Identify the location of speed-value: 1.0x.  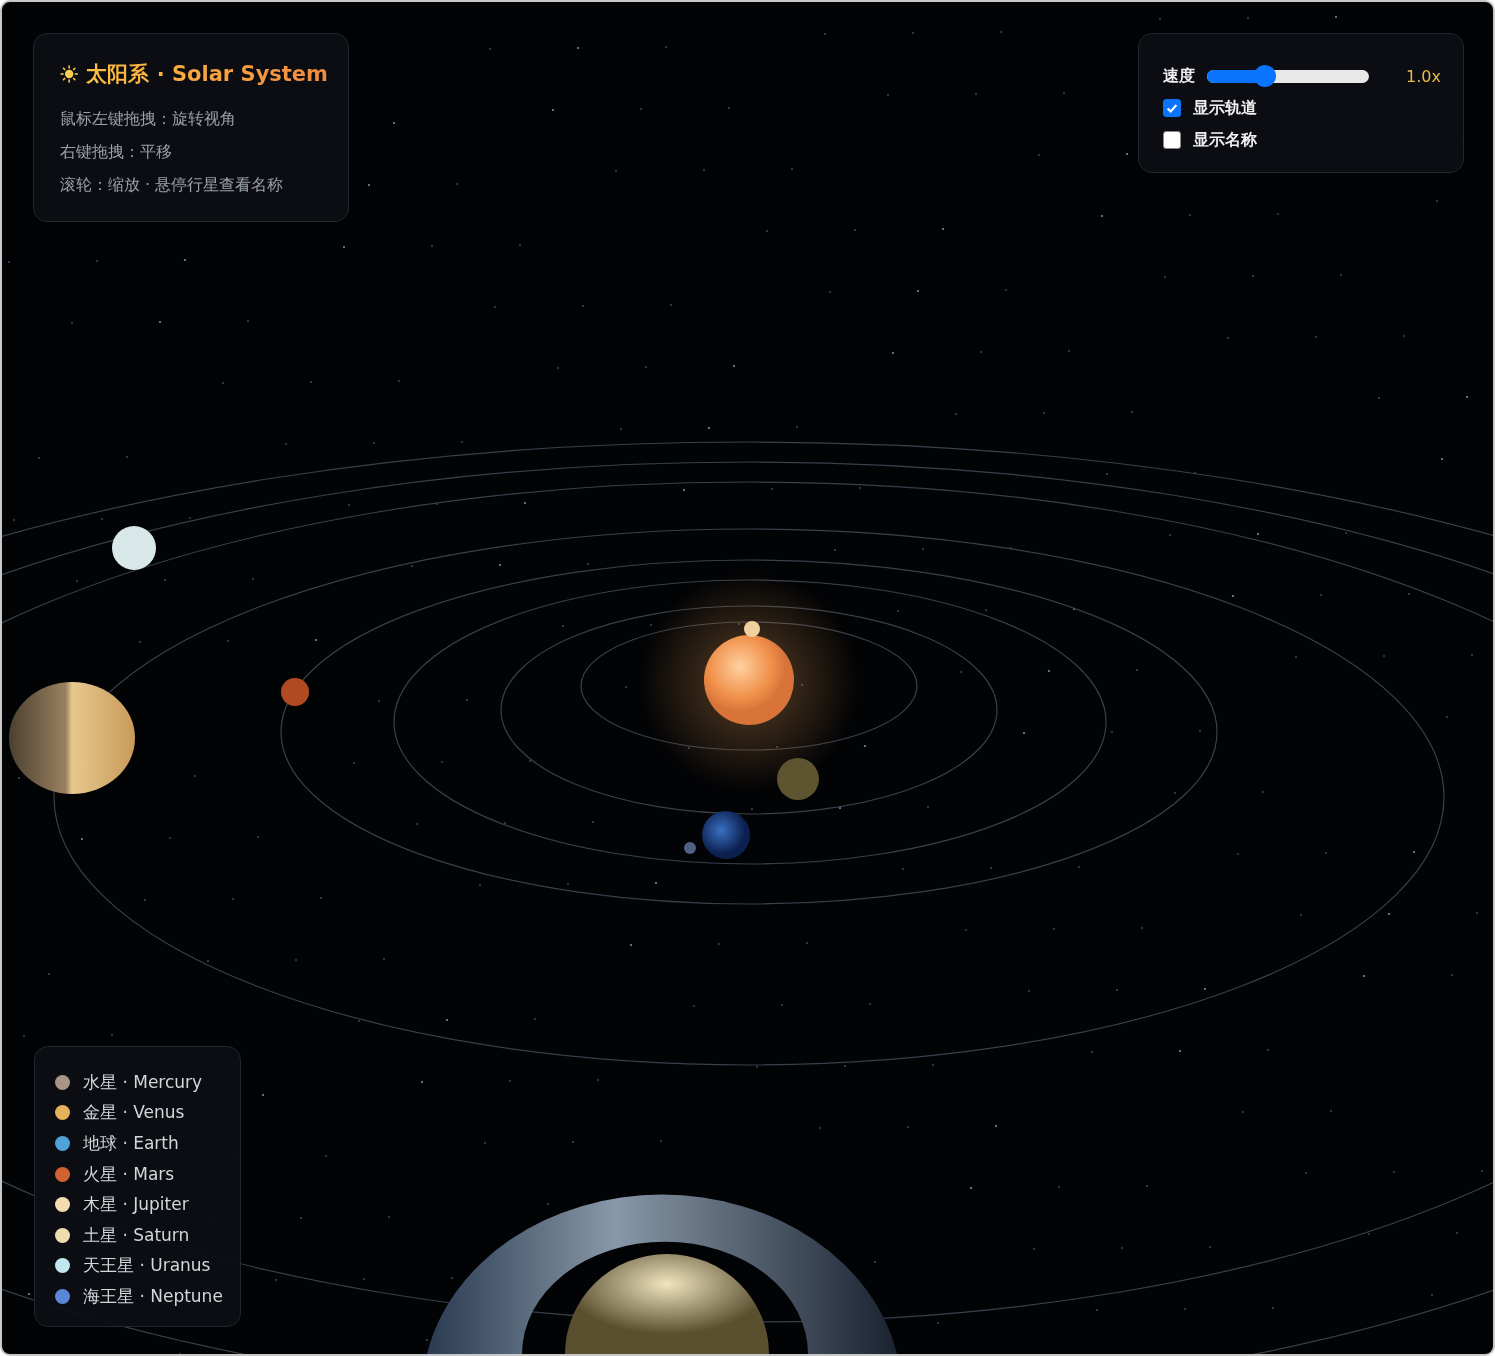
(1423, 76).